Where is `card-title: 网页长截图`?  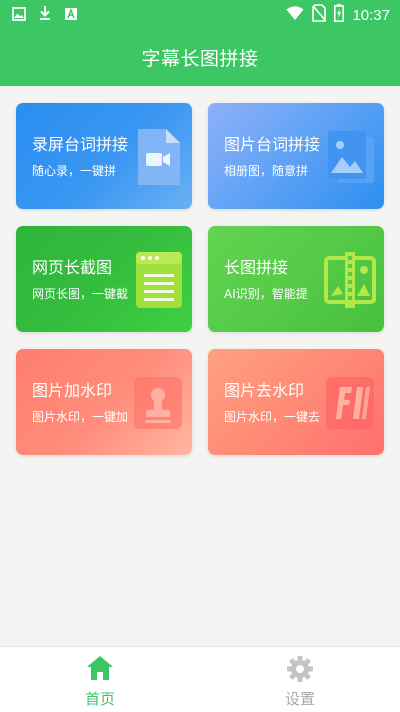 card-title: 网页长截图 is located at coordinates (72, 267).